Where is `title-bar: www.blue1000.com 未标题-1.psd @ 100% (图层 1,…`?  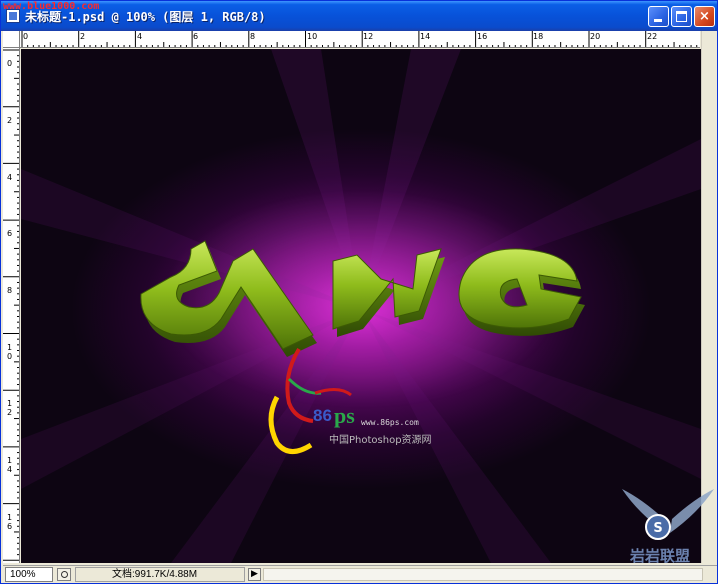 title-bar: www.blue1000.com 未标题-1.psd @ 100% (图层 1,… is located at coordinates (359, 16).